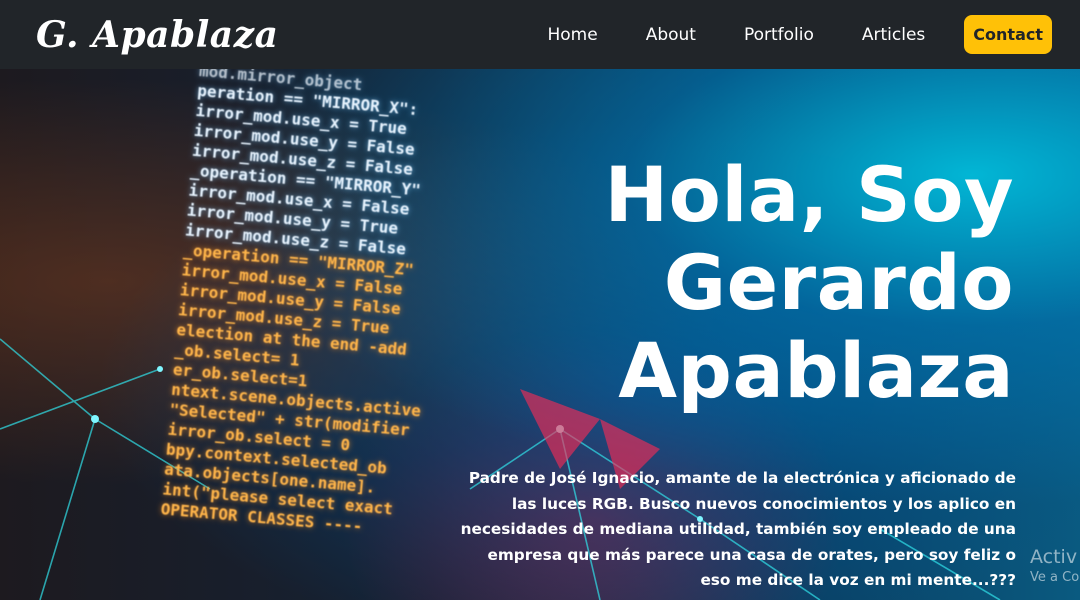 This screenshot has height=600, width=1080. I want to click on contact-button: Contact, so click(1008, 34).